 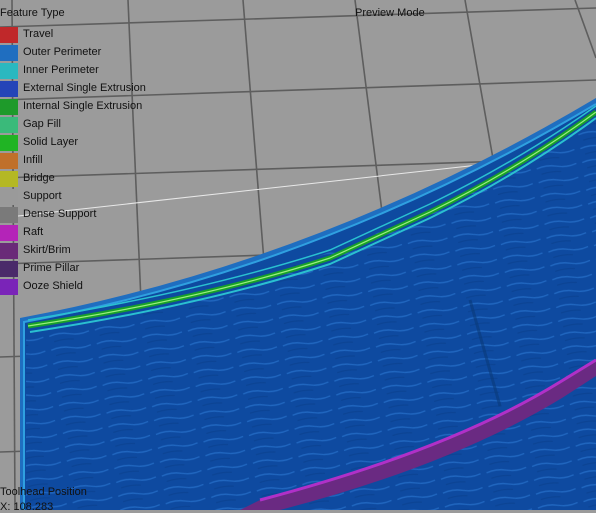 I want to click on legend-label: Inner Perimeter, so click(x=61, y=70).